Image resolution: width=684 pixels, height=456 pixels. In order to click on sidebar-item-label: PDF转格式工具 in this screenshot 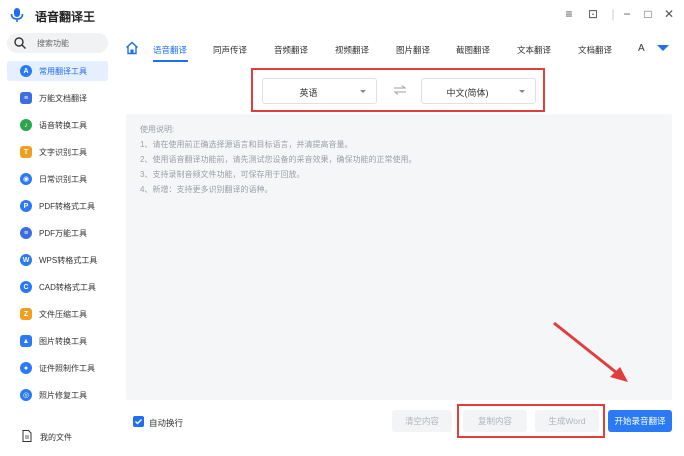, I will do `click(67, 206)`.